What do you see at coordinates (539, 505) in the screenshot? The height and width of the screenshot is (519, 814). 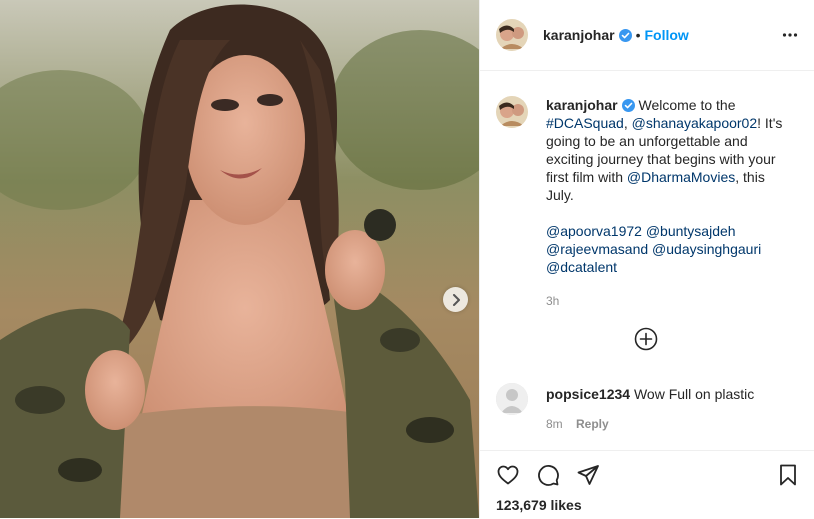 I see `likes-count: 123,679 likes` at bounding box center [539, 505].